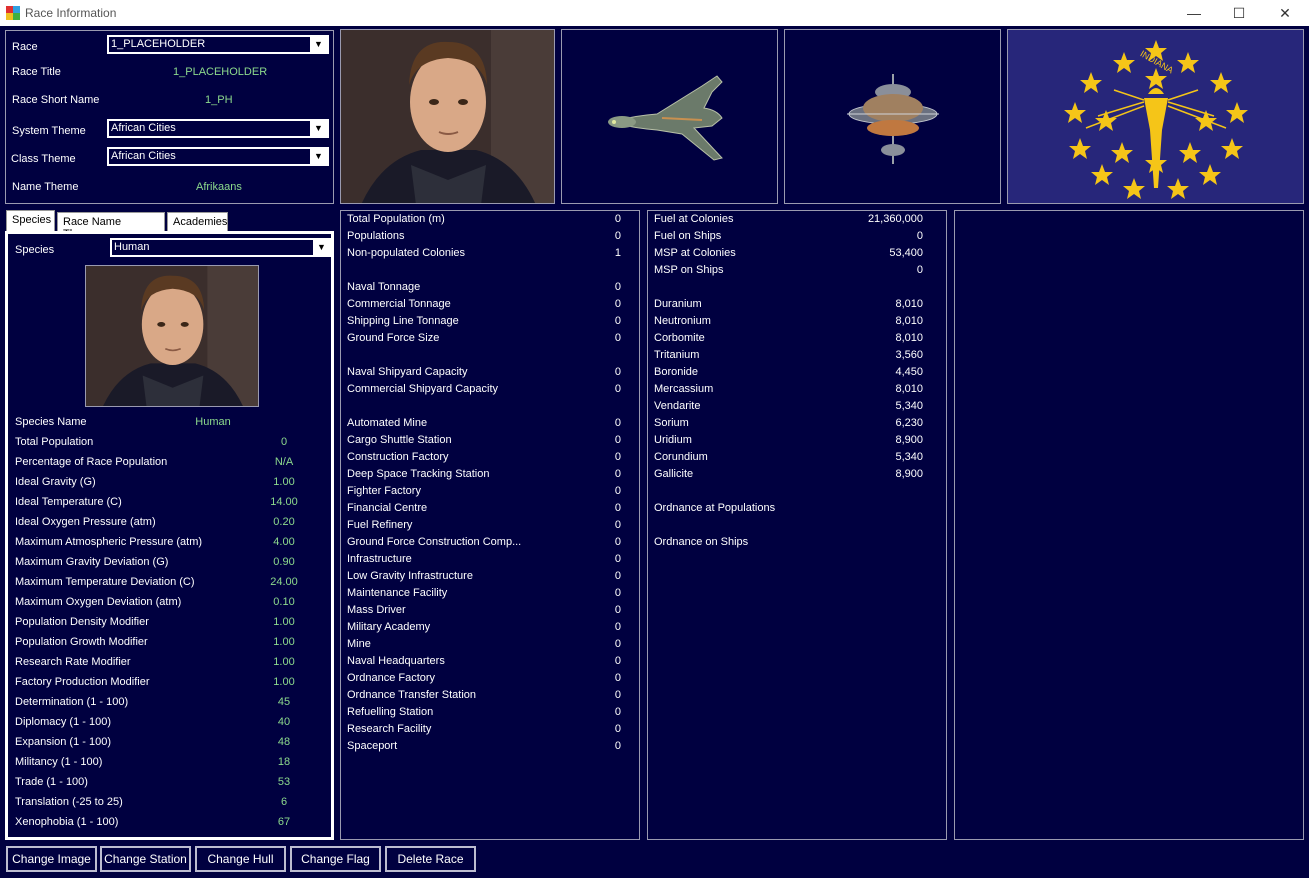 This screenshot has width=1309, height=878. I want to click on species-portrait-image, so click(172, 336).